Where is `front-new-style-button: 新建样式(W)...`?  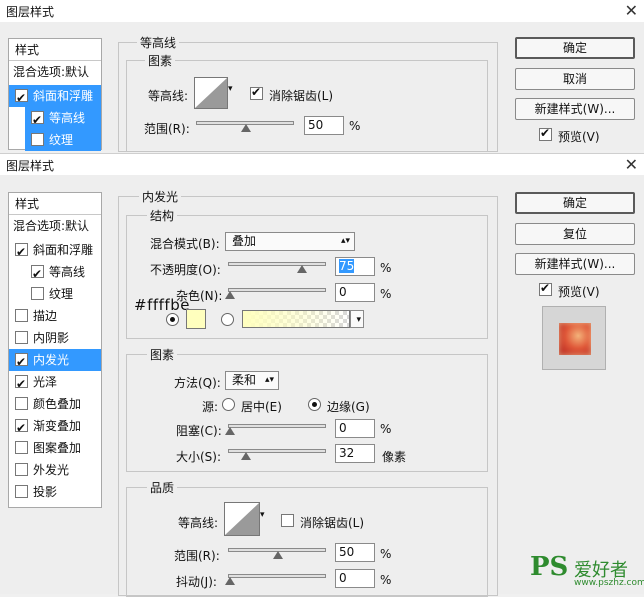 front-new-style-button: 新建样式(W)... is located at coordinates (575, 264).